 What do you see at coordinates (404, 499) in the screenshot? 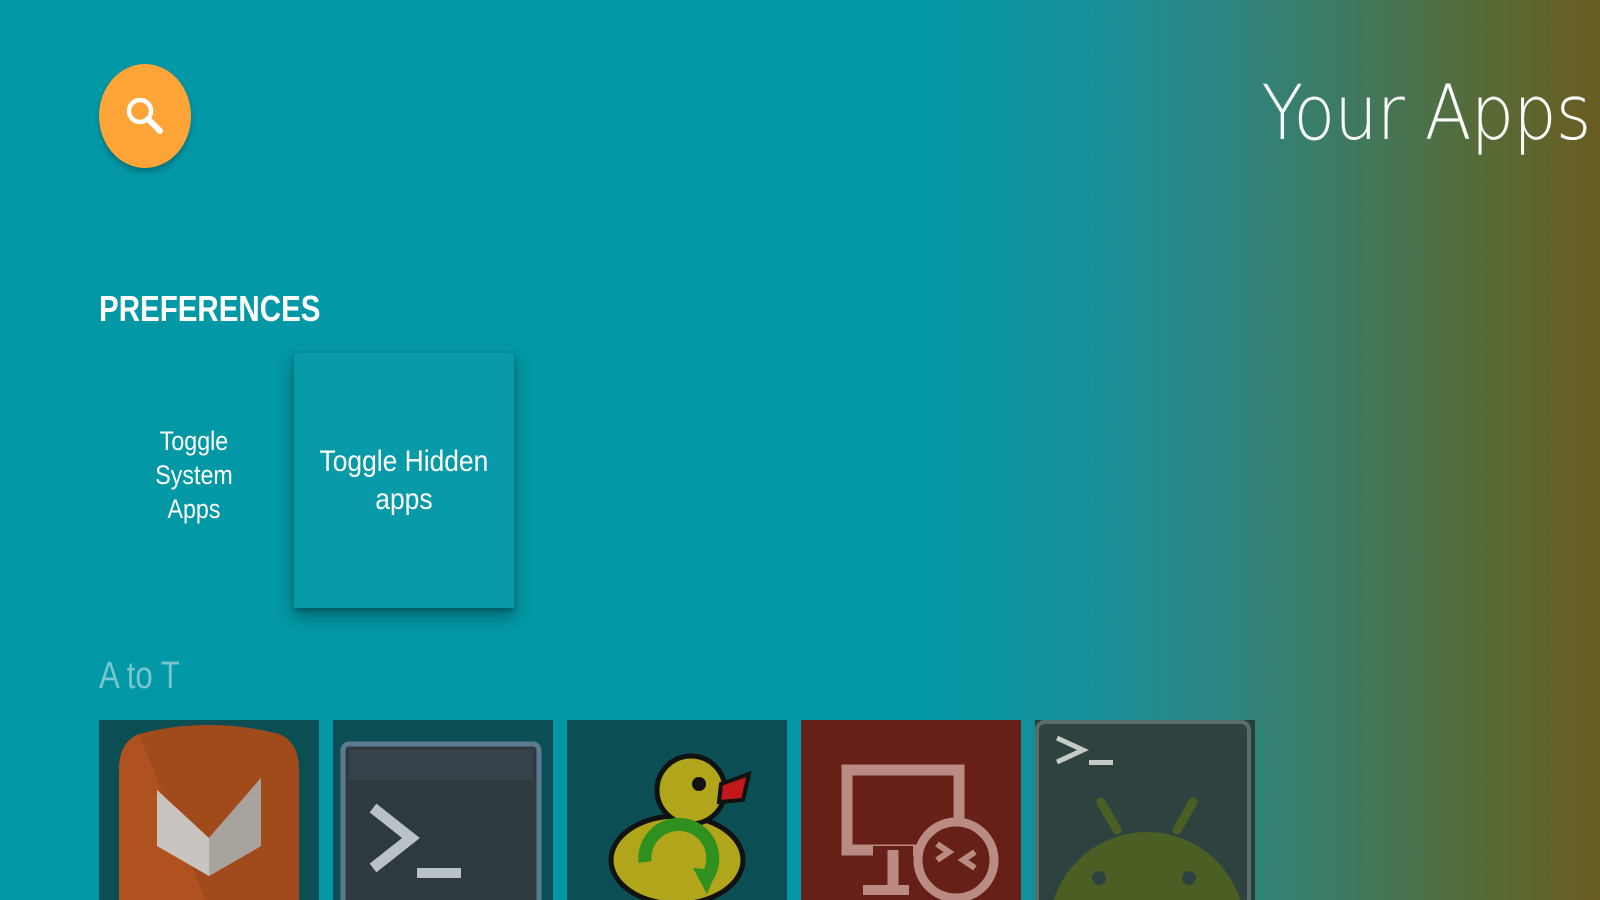
I see `toggle-hidden-apps-label-line2: apps` at bounding box center [404, 499].